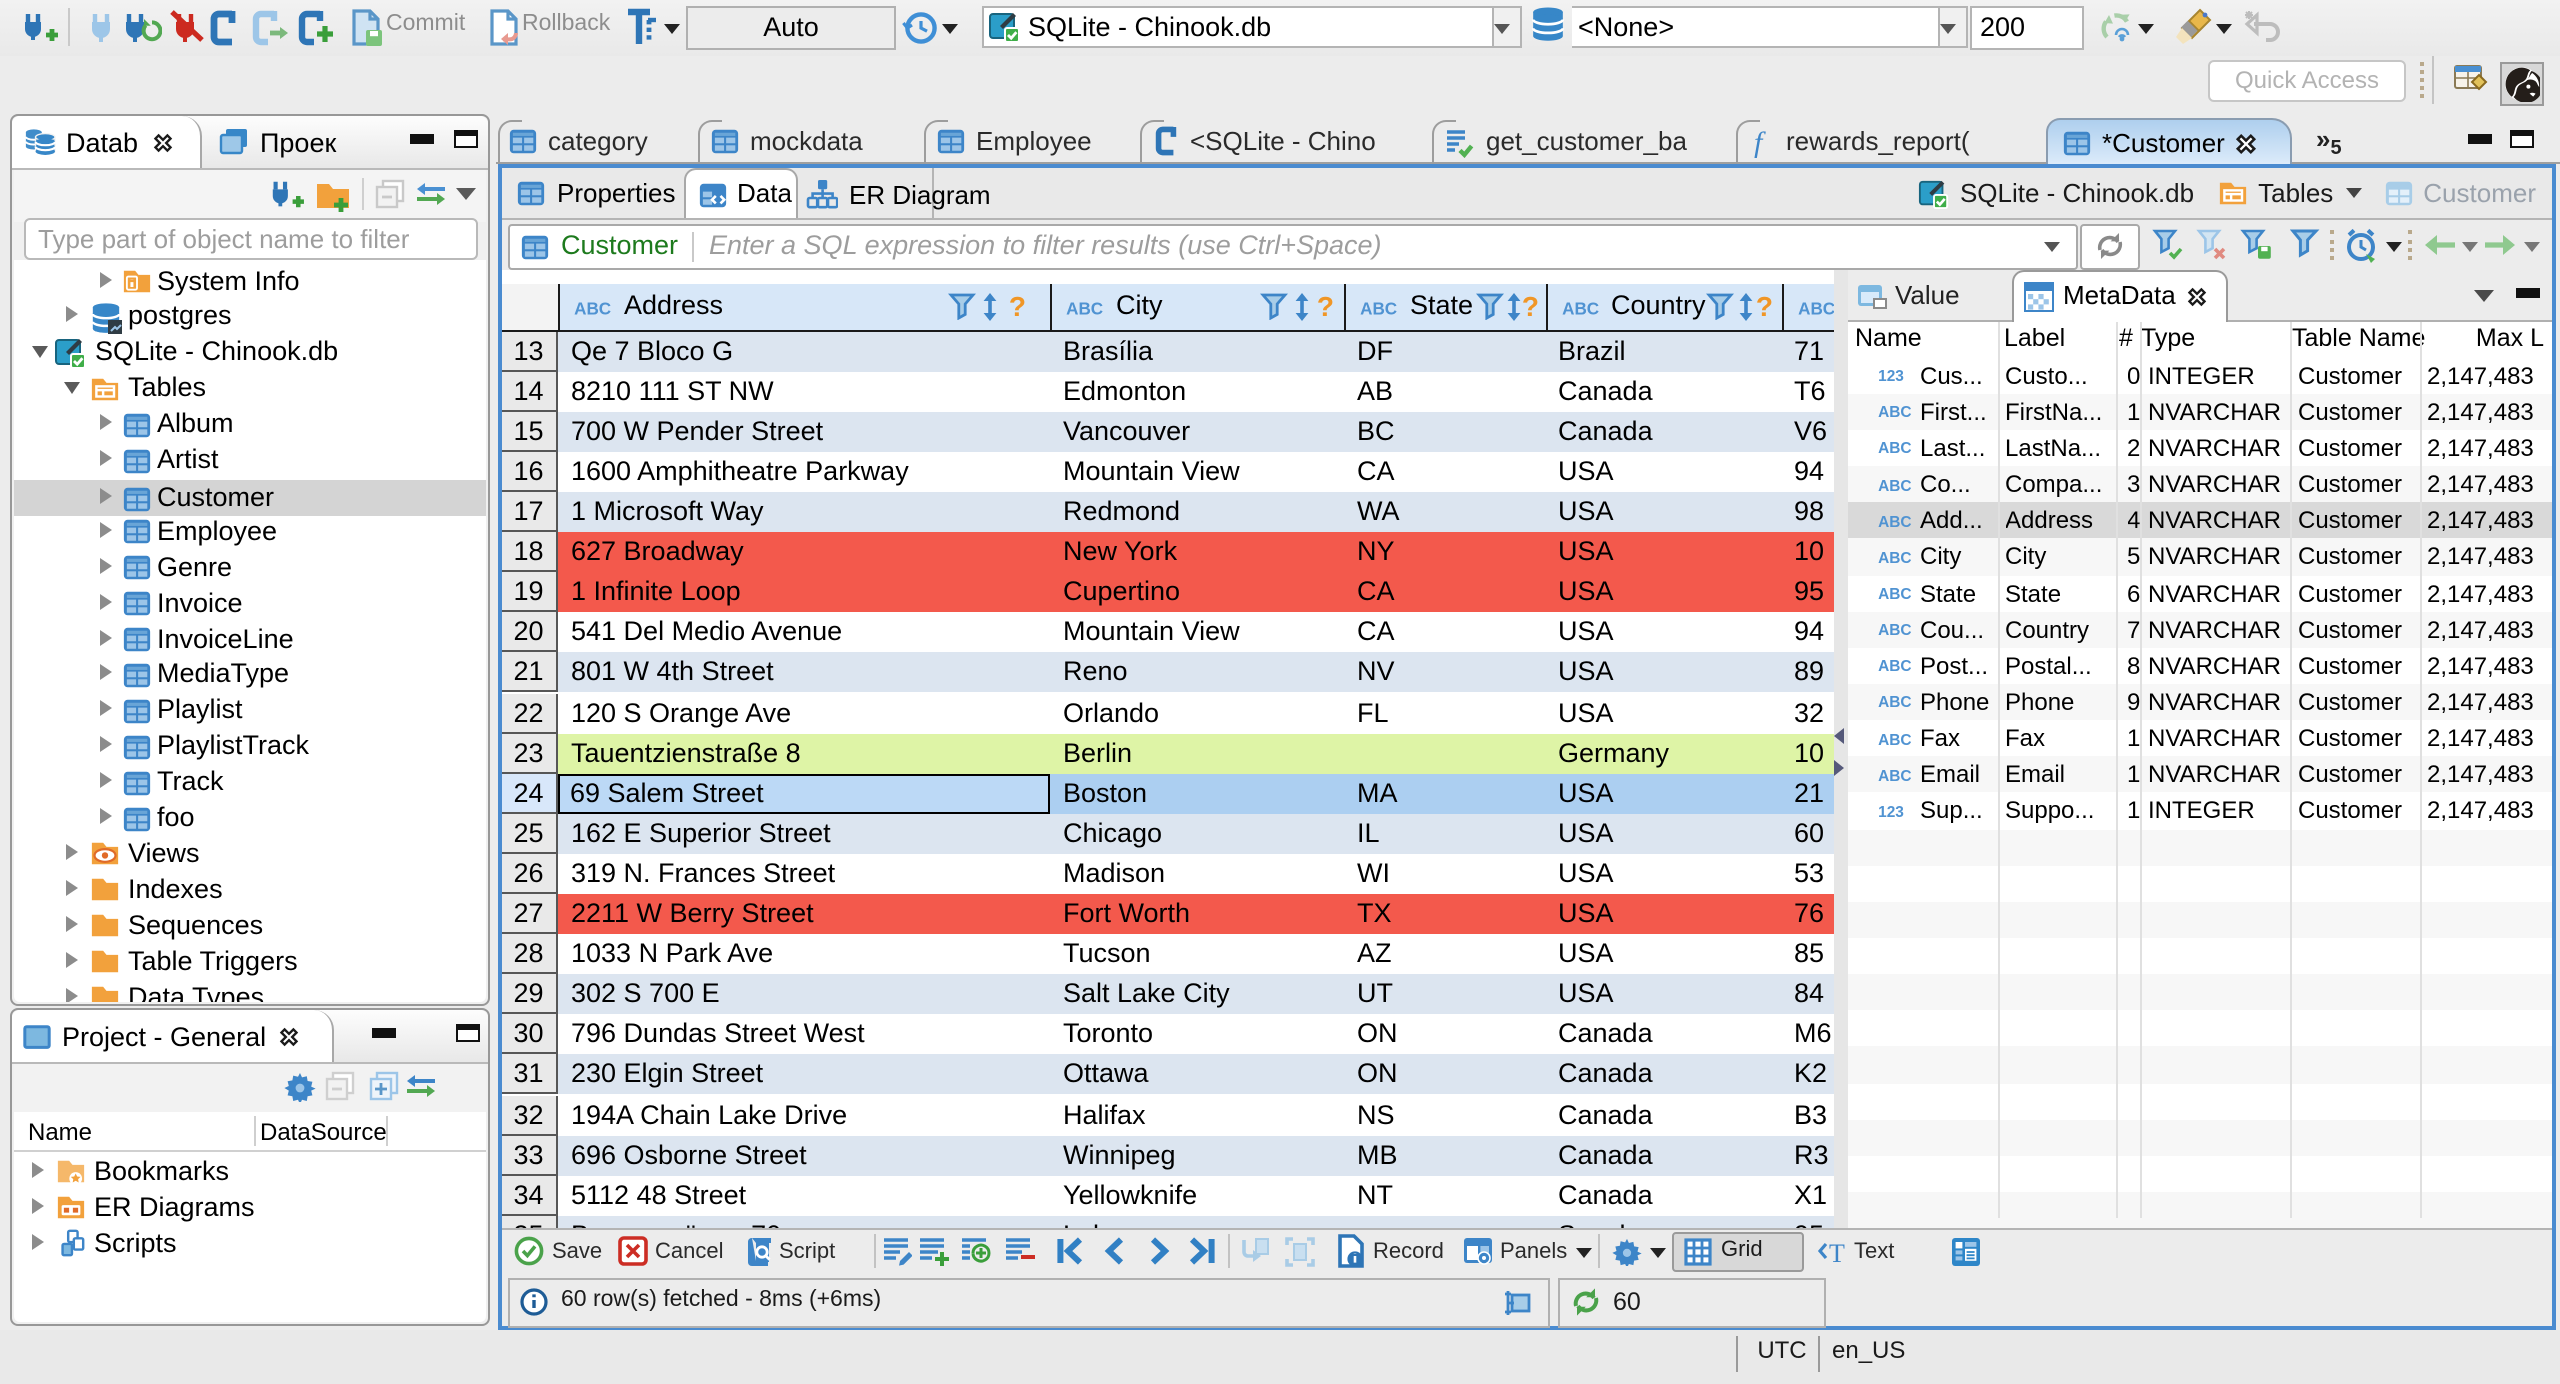  I want to click on svg-text: f, so click(1760, 141).